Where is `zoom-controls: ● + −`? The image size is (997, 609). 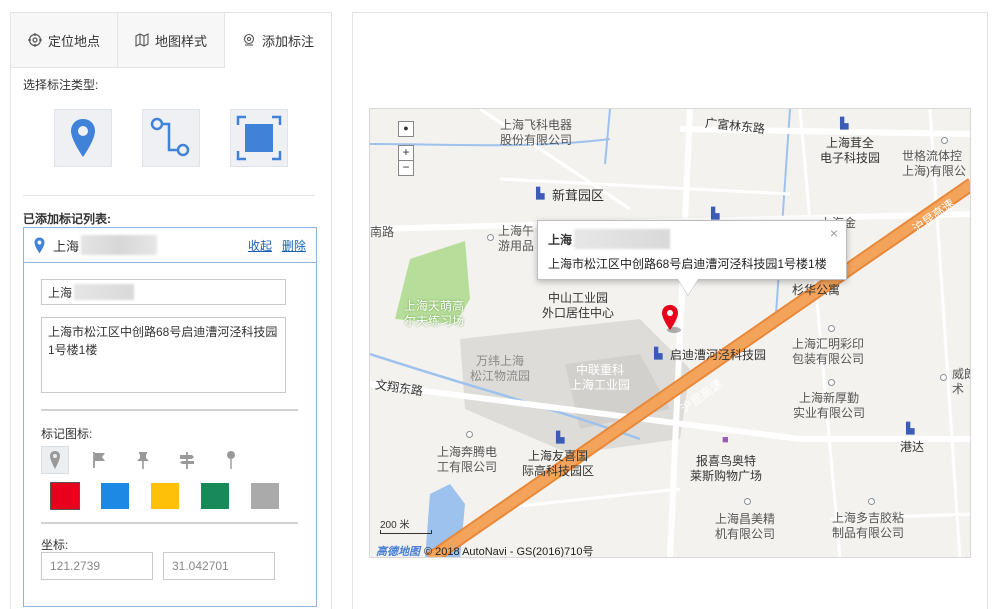
zoom-controls: ● + − is located at coordinates (406, 148).